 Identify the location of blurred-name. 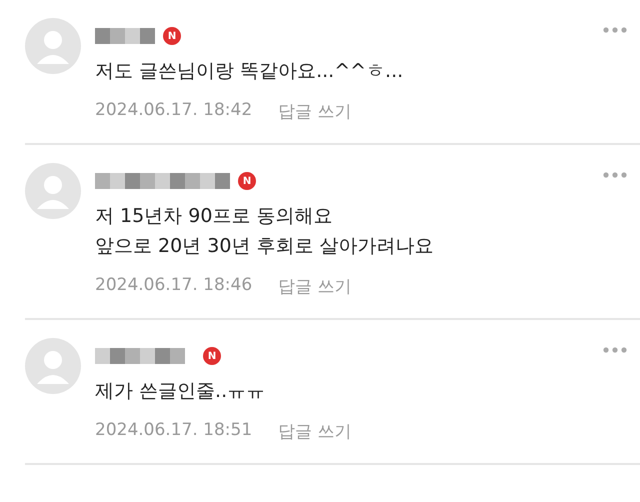
(125, 36).